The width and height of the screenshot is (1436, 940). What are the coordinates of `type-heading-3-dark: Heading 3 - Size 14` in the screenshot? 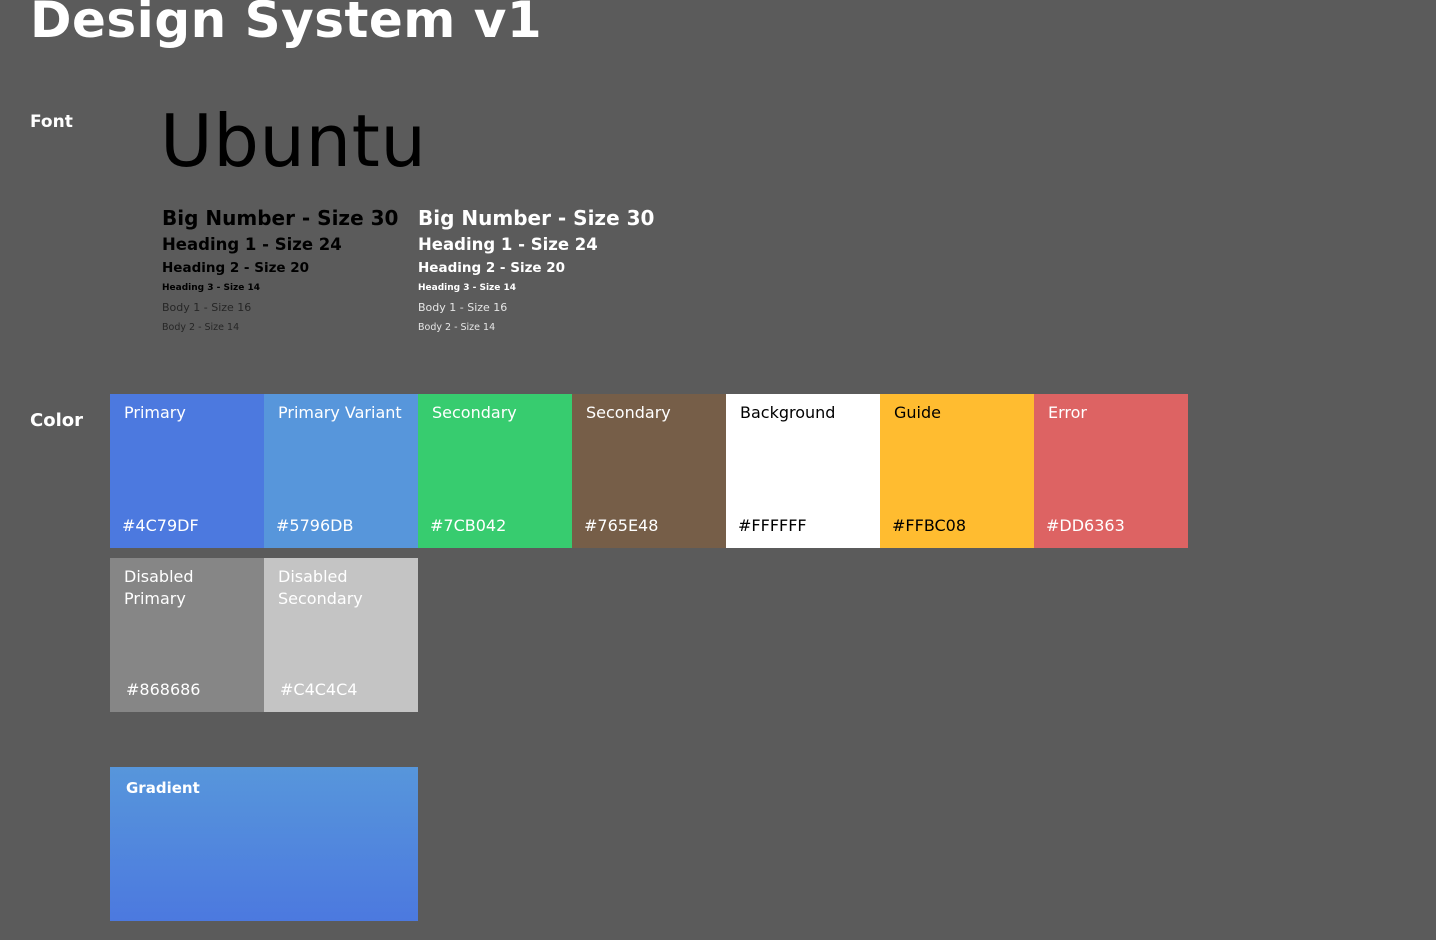 It's located at (211, 288).